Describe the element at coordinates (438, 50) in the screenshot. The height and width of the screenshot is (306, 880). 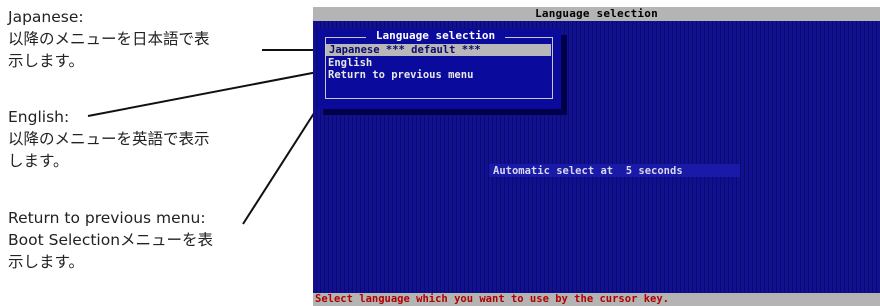
I see `menu-item-japanese: Japanese *** default ***` at that location.